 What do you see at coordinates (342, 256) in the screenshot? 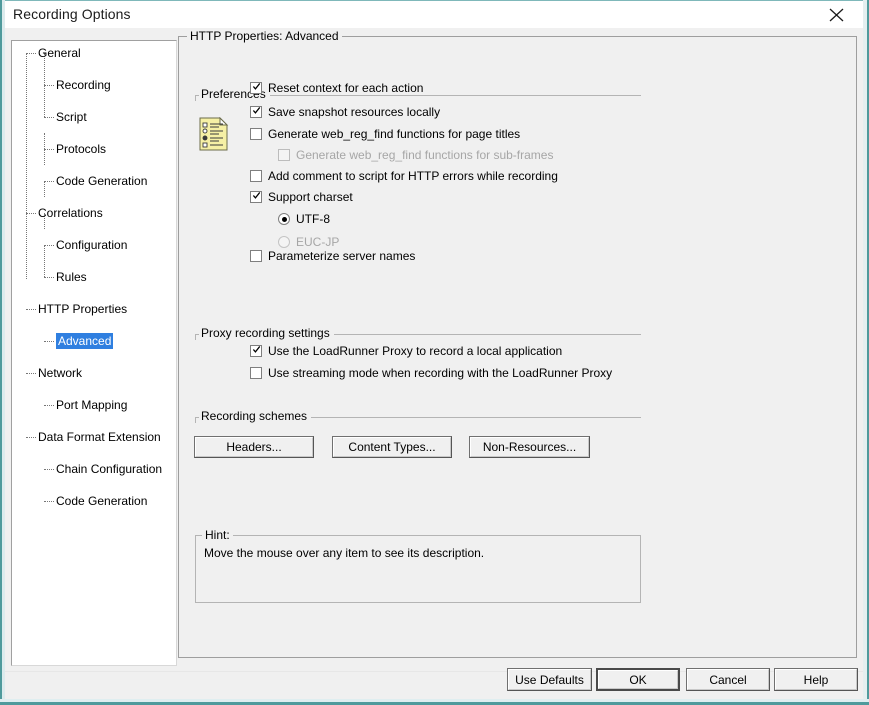
I see `checkbox-label: Parameterize server names` at bounding box center [342, 256].